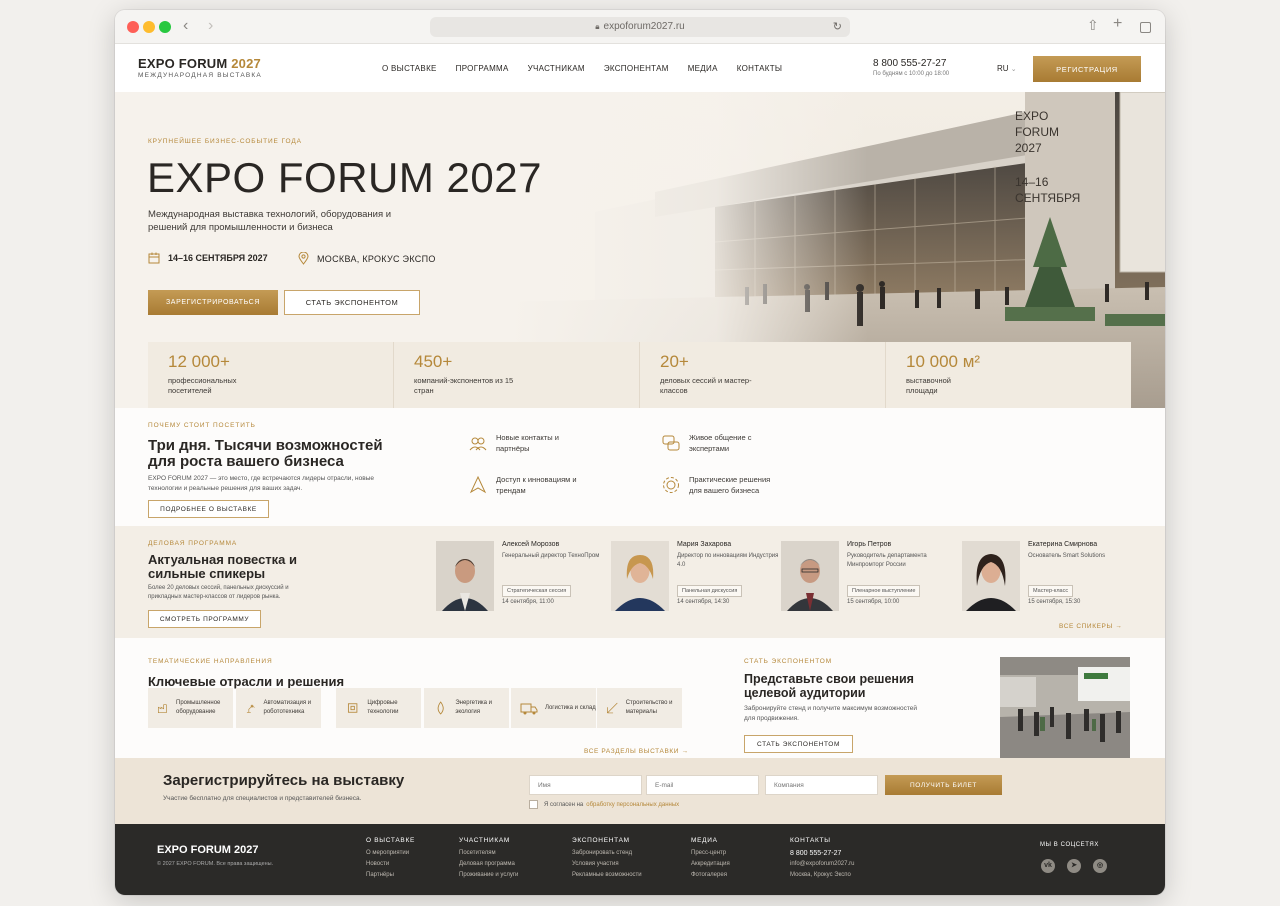 This screenshot has height=906, width=1280. Describe the element at coordinates (207, 850) in the screenshot. I see `footer-logo: EXPO FORUM 2027` at that location.